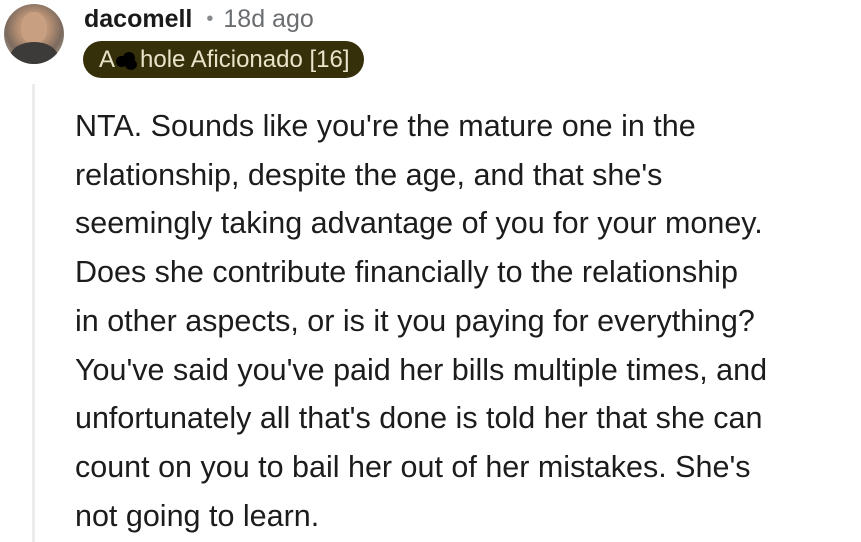 This screenshot has width=861, height=542. I want to click on comment-line: not going to learn., so click(197, 515).